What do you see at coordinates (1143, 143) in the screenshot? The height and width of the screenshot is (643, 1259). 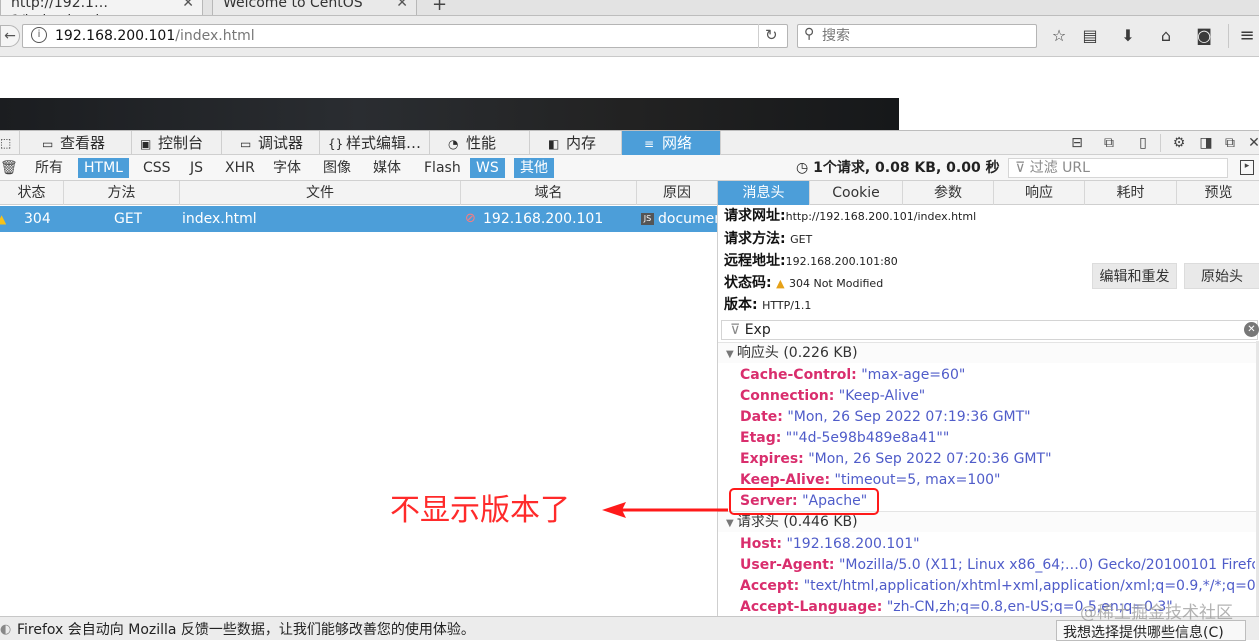 I see `responsive-design-icon: ▯` at bounding box center [1143, 143].